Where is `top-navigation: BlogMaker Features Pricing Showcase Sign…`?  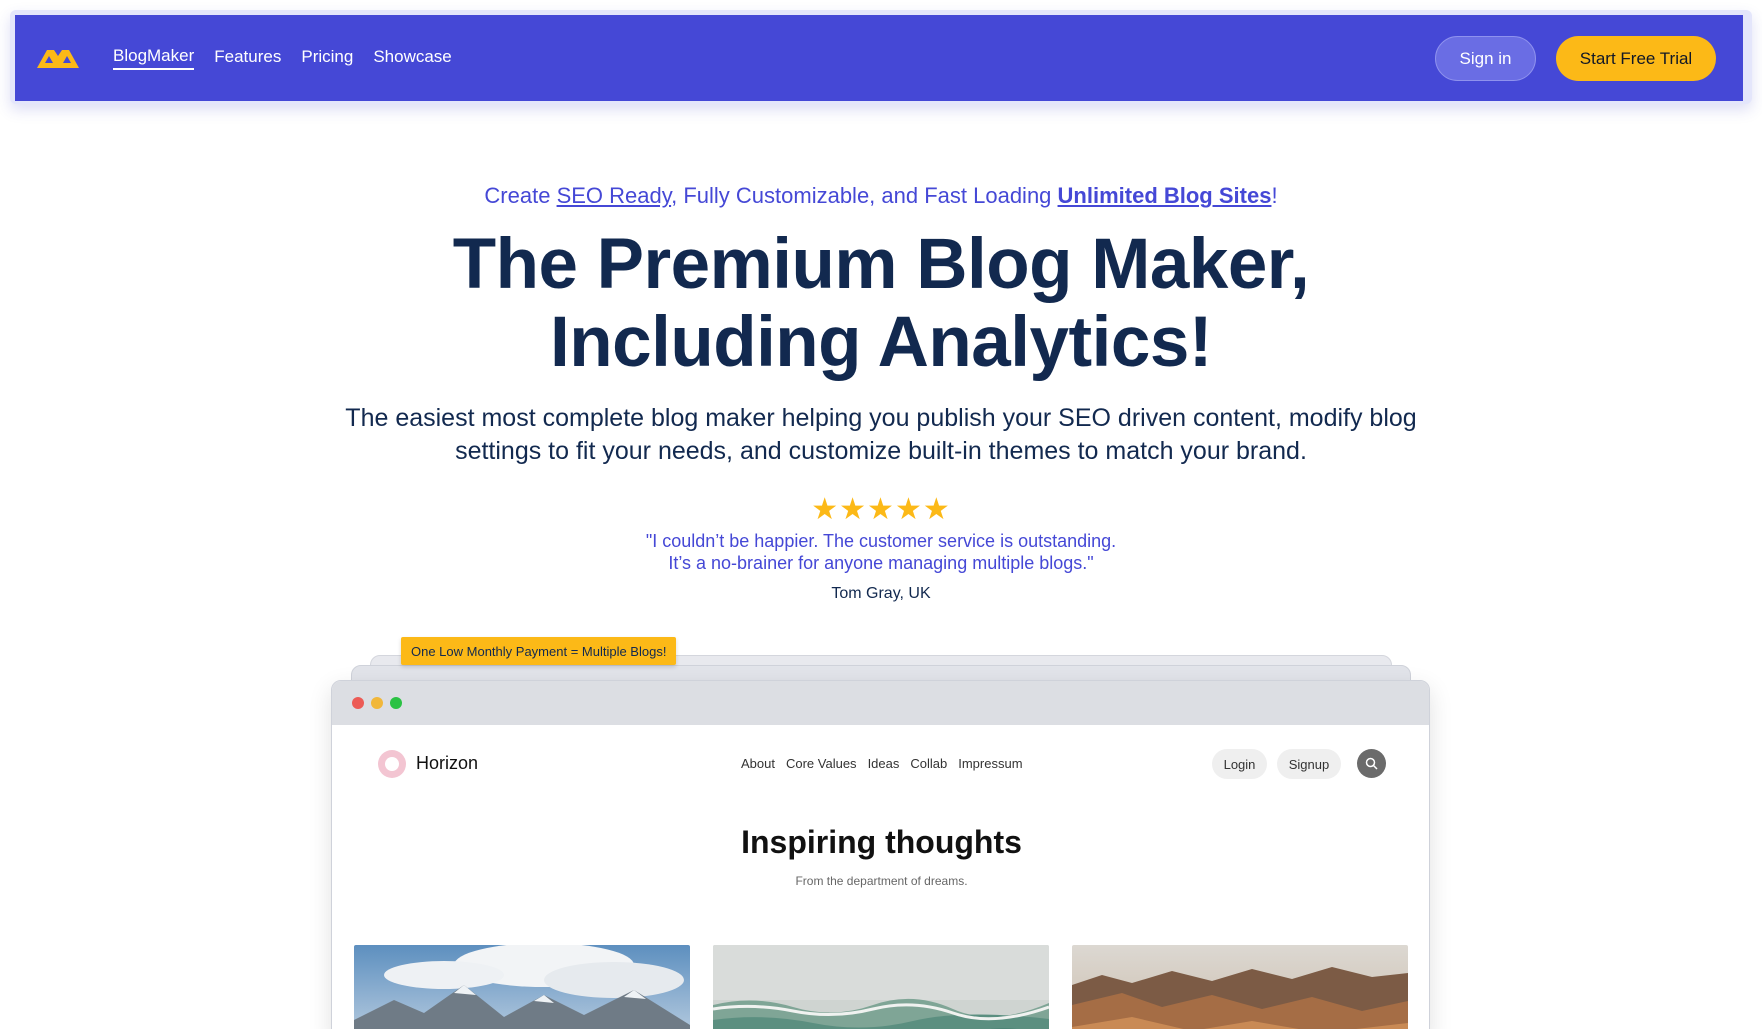
top-navigation: BlogMaker Features Pricing Showcase Sign… is located at coordinates (881, 57).